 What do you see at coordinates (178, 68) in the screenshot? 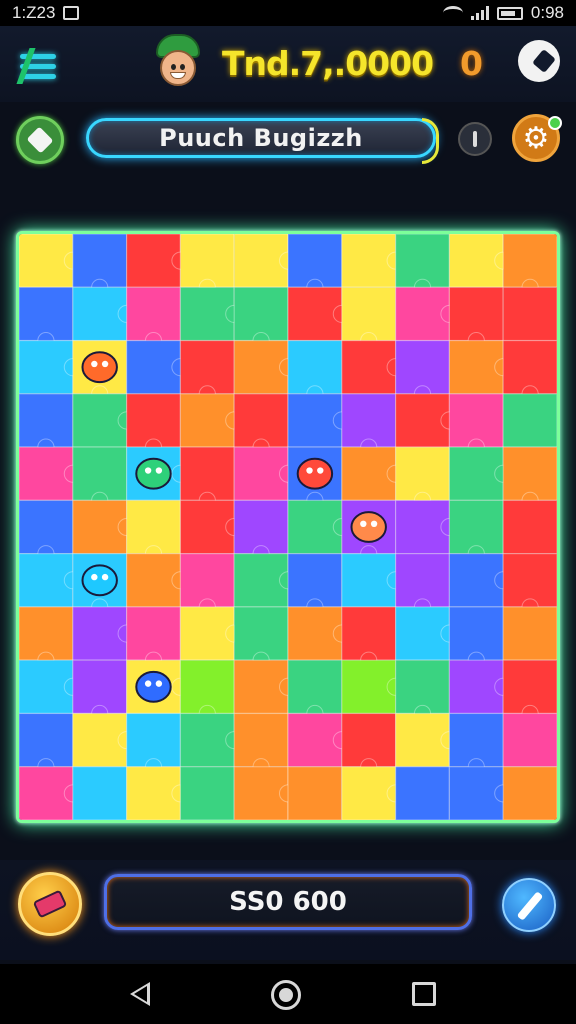
I see `face-icon` at bounding box center [178, 68].